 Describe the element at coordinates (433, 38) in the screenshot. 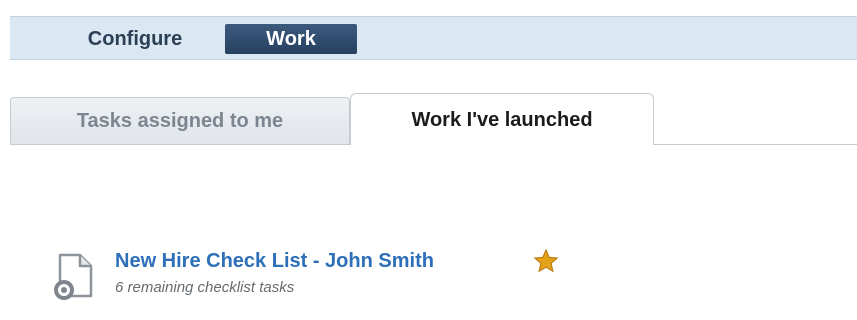

I see `top-navigation-bar: Configure Work` at that location.